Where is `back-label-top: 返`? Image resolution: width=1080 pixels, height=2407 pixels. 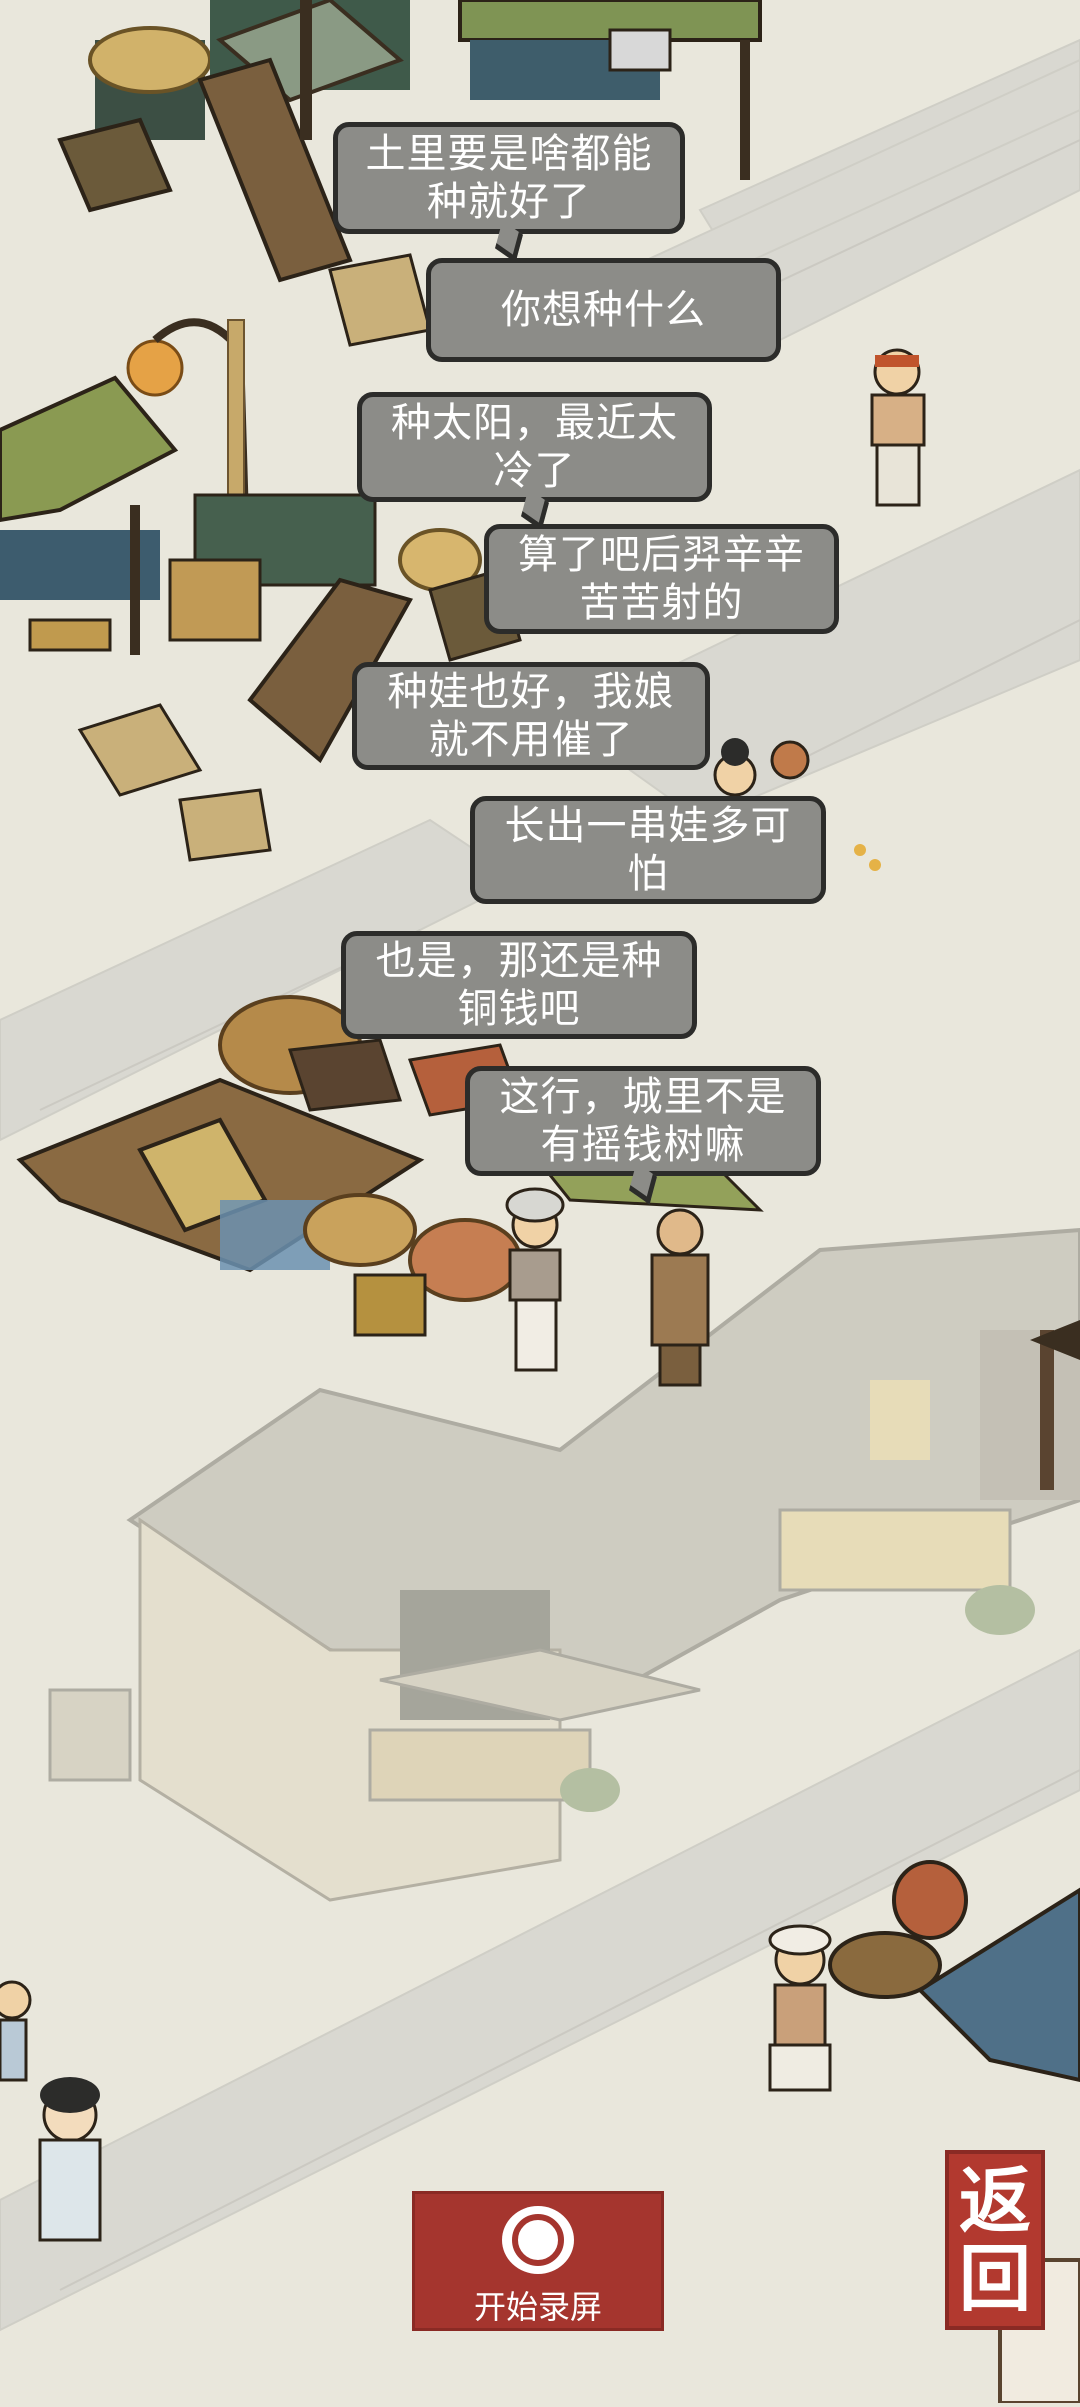 back-label-top: 返 is located at coordinates (994, 2200).